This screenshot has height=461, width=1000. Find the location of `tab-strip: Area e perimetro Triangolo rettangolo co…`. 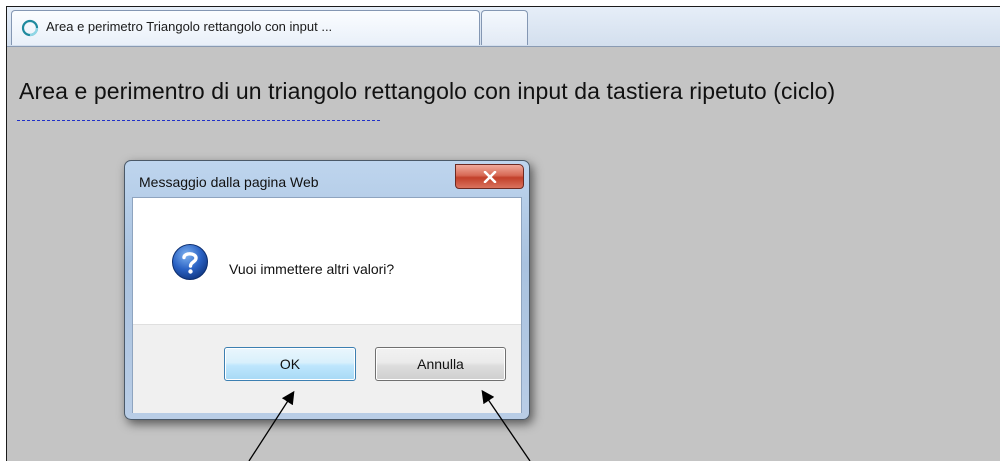

tab-strip: Area e perimetro Triangolo rettangolo co… is located at coordinates (503, 27).